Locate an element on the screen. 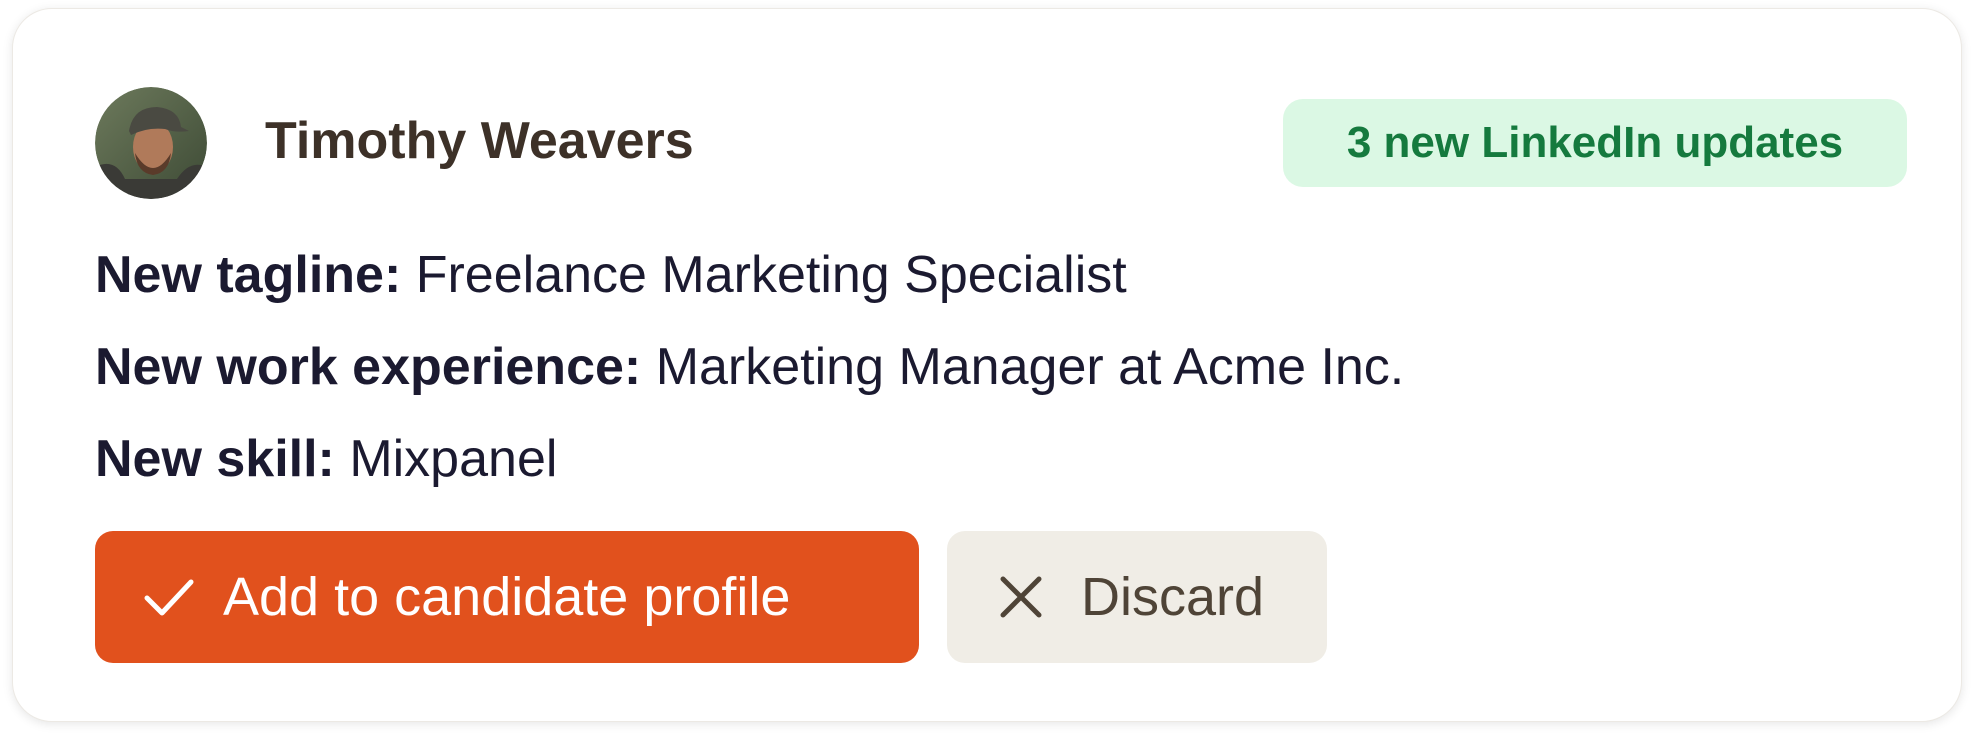 This screenshot has height=740, width=1976. add-to-profile-label: Add to candidate profile is located at coordinates (507, 597).